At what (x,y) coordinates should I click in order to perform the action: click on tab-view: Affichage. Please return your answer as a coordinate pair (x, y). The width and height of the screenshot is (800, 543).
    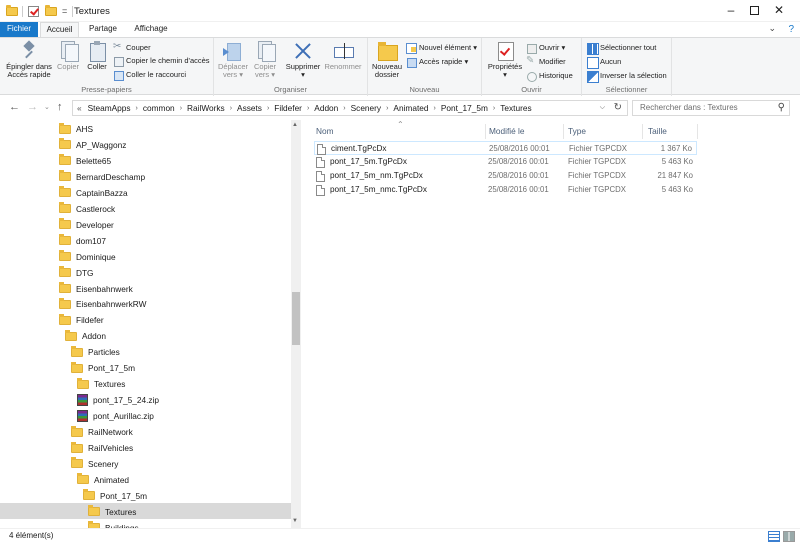
    Looking at the image, I should click on (151, 29).